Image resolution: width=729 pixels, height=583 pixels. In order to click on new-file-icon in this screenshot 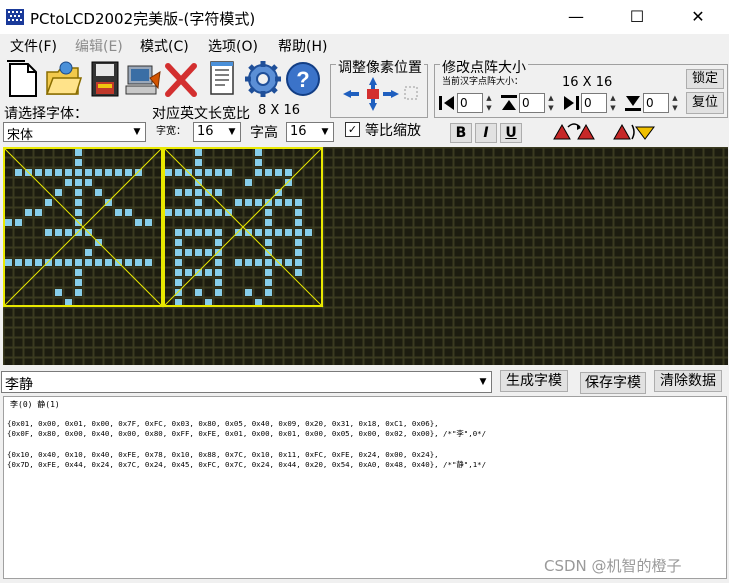, I will do `click(23, 79)`.